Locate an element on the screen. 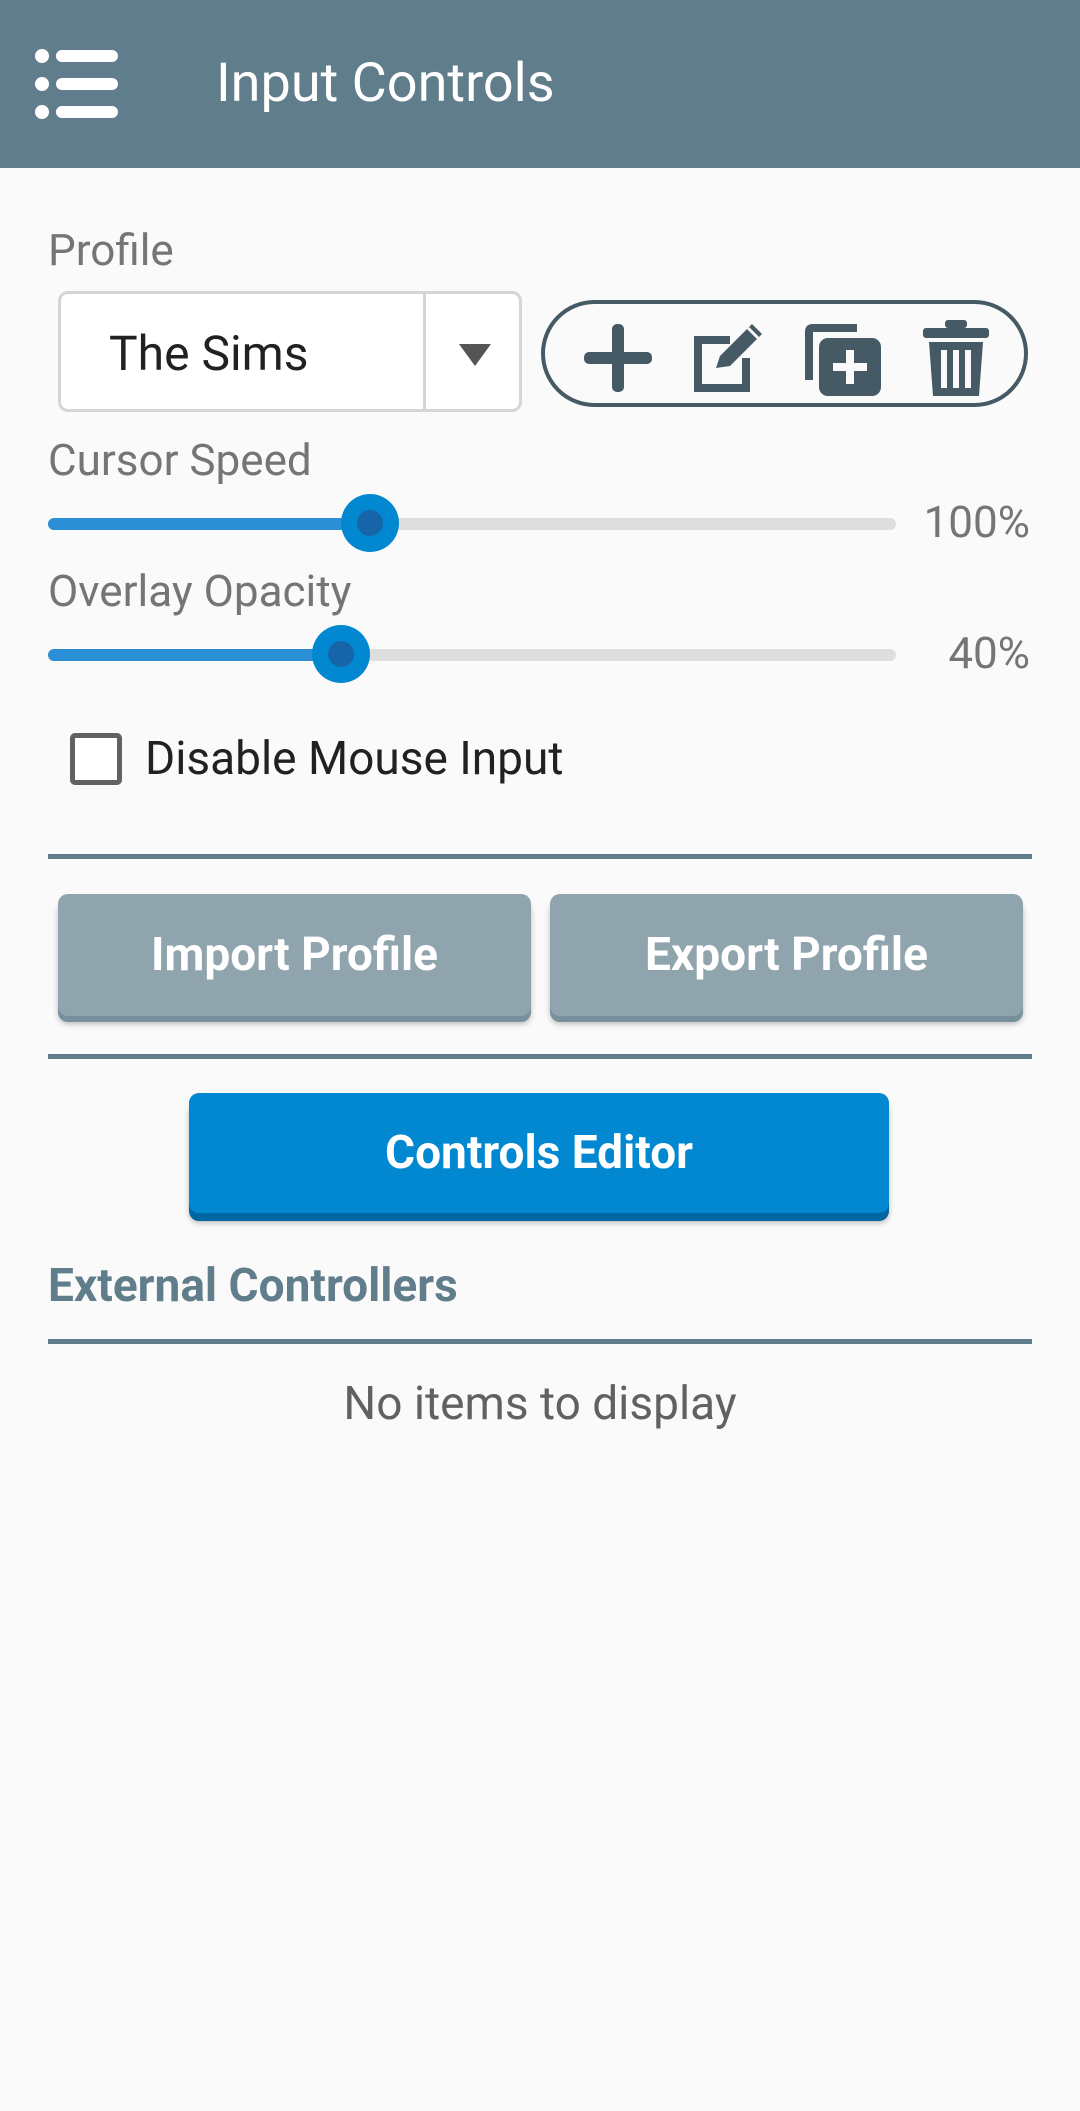 This screenshot has height=2111, width=1080. dropdown-arrow-icon is located at coordinates (475, 355).